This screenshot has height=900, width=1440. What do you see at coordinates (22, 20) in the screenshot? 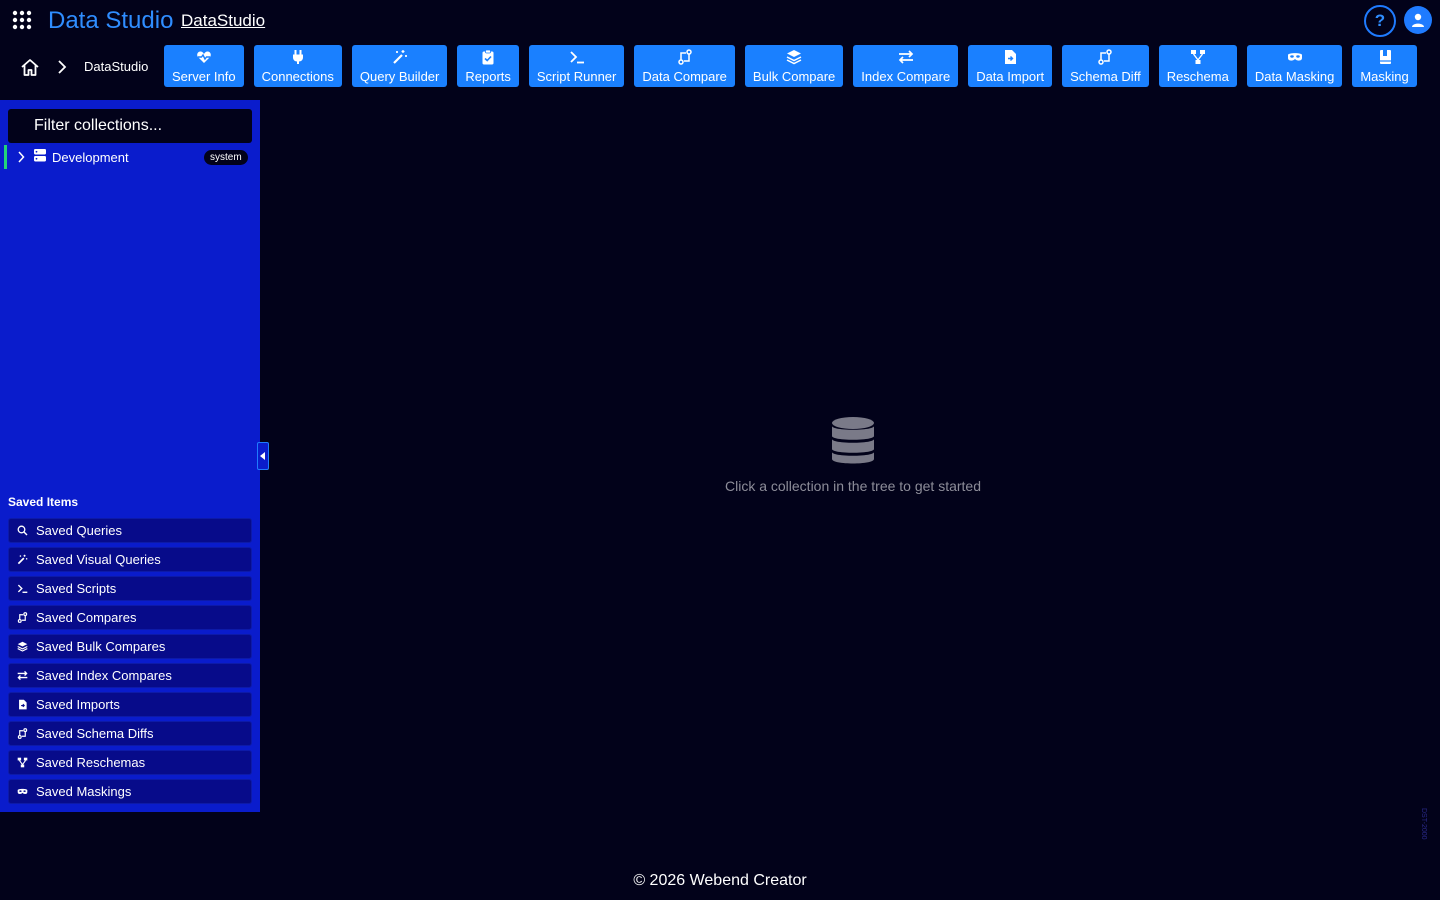
I see `apps-grid-icon` at bounding box center [22, 20].